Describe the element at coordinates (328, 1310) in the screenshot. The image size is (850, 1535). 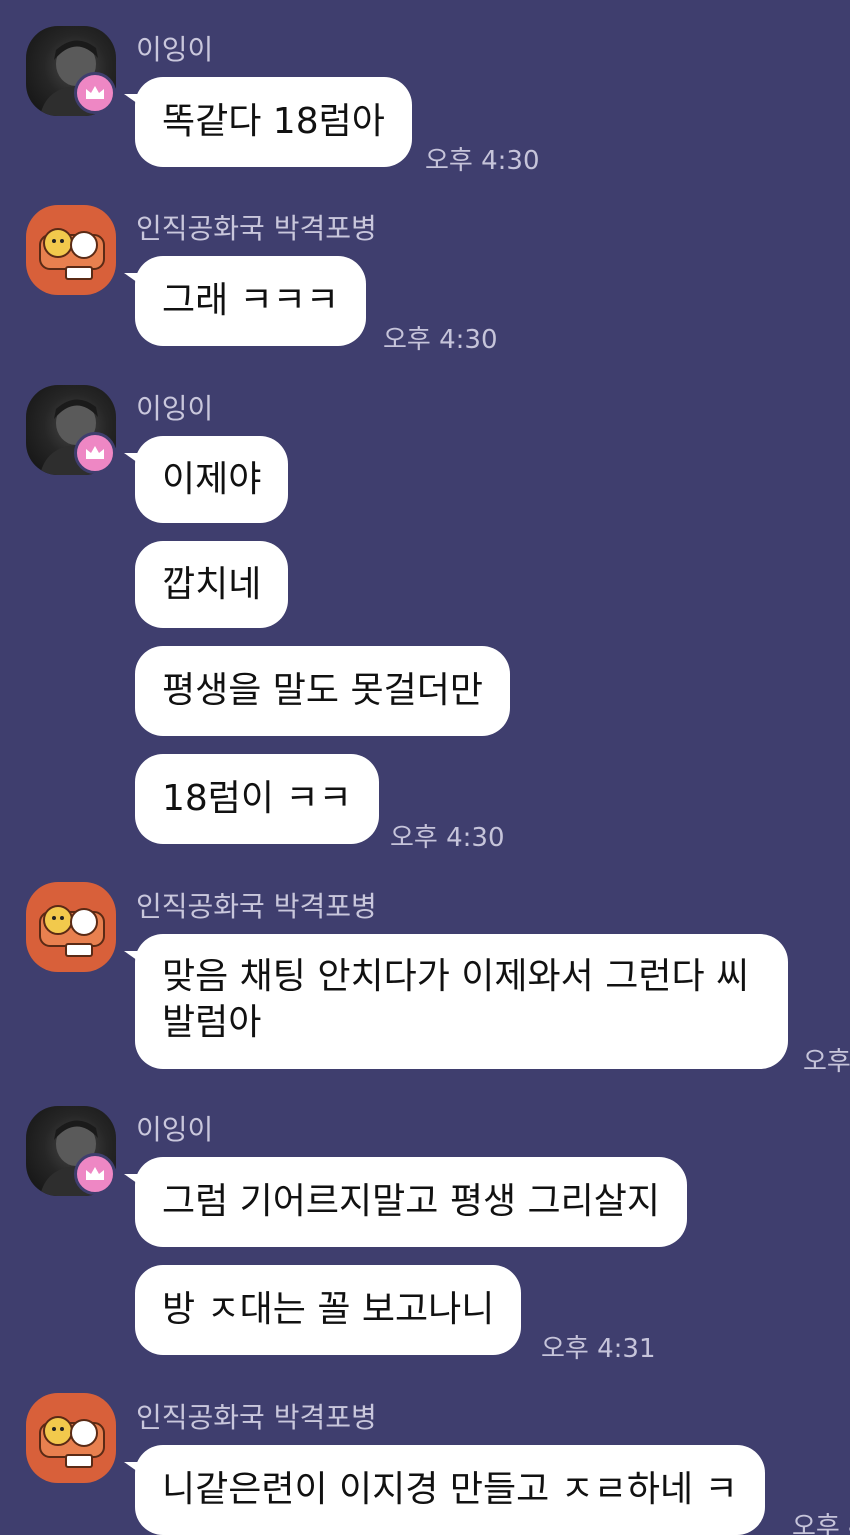
I see `message-bubble: 방 ㅈ대는 꼴 보고나니` at that location.